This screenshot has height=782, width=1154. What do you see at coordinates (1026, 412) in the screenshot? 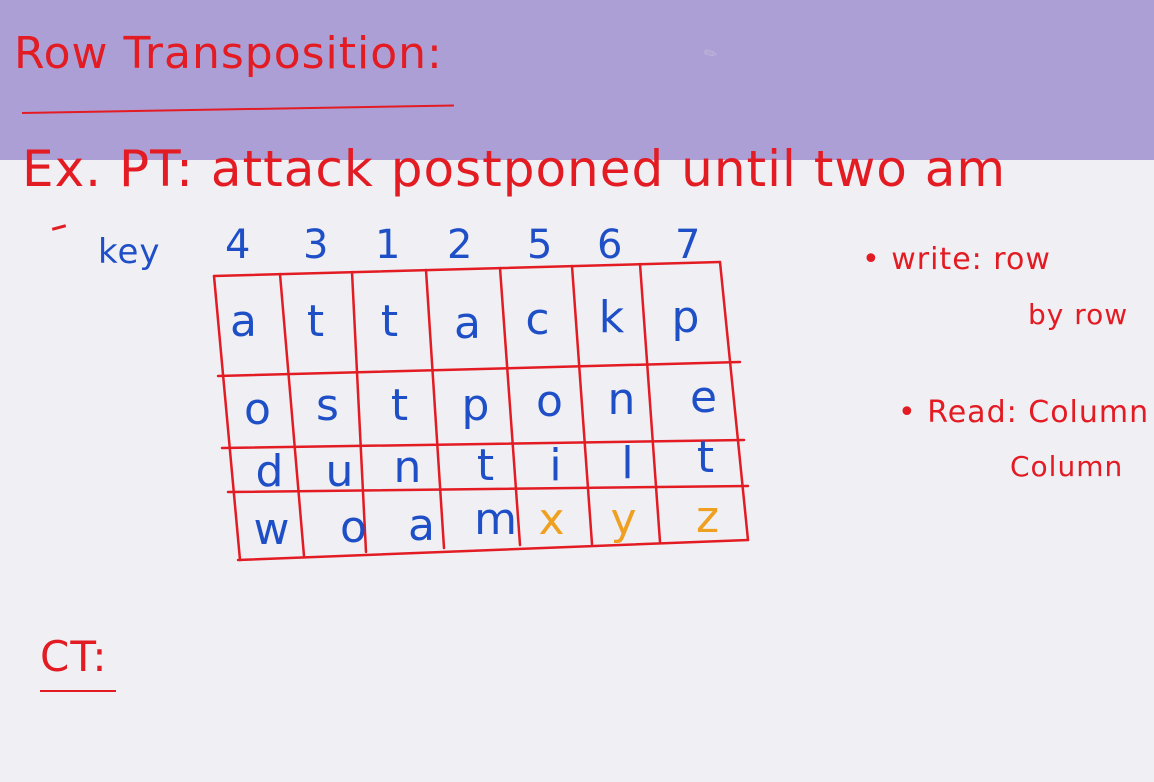
I see `note-read: • Read: Column by` at bounding box center [1026, 412].